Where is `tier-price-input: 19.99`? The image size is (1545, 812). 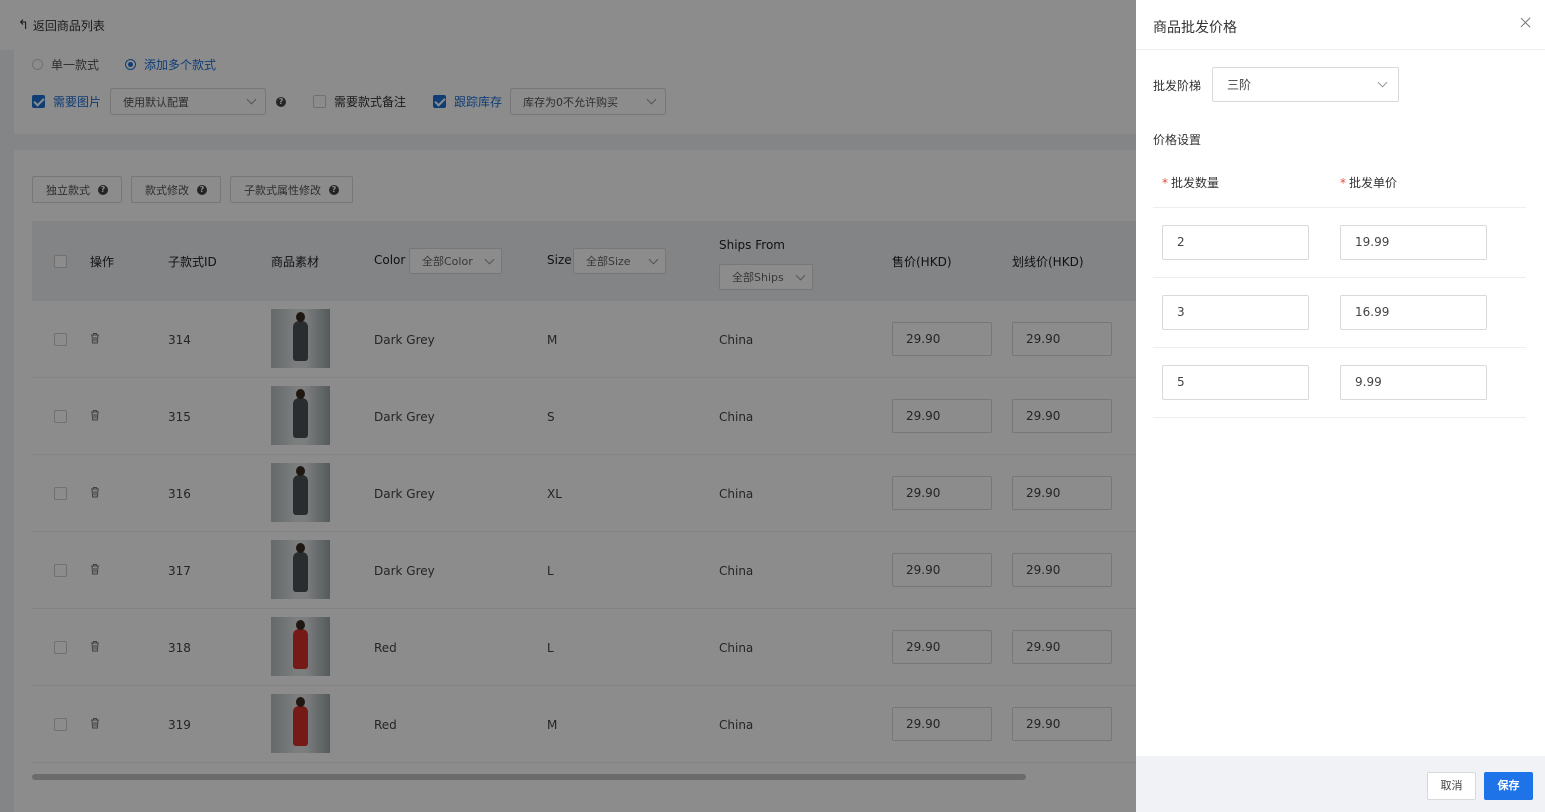
tier-price-input: 19.99 is located at coordinates (1413, 242).